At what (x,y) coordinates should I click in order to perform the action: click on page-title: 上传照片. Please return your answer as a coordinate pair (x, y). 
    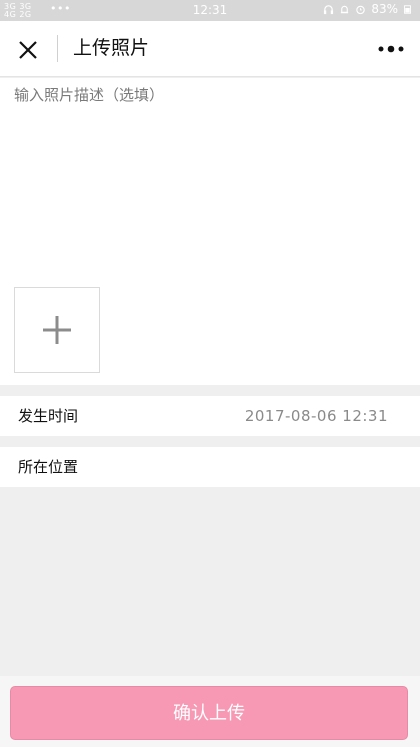
    Looking at the image, I should click on (111, 48).